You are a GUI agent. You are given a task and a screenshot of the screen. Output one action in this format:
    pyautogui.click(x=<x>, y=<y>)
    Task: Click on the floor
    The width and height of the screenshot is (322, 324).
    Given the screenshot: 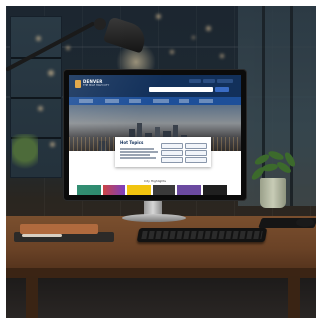 What is the action you would take?
    pyautogui.click(x=161, y=298)
    